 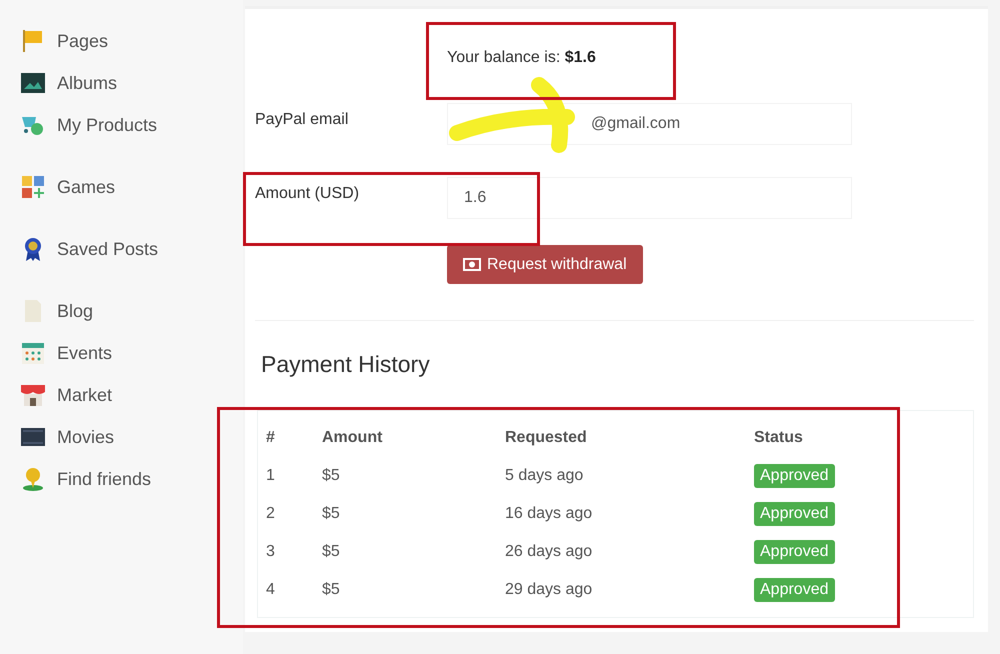 I want to click on sidebar-item: Market, so click(x=131, y=395).